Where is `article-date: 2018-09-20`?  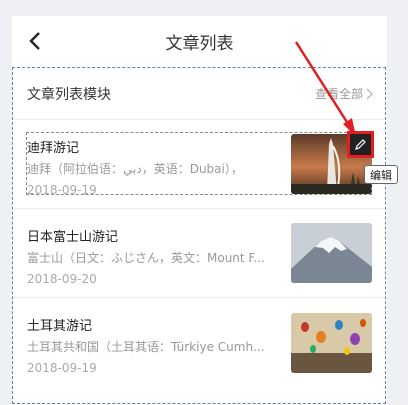
article-date: 2018-09-20 is located at coordinates (62, 279).